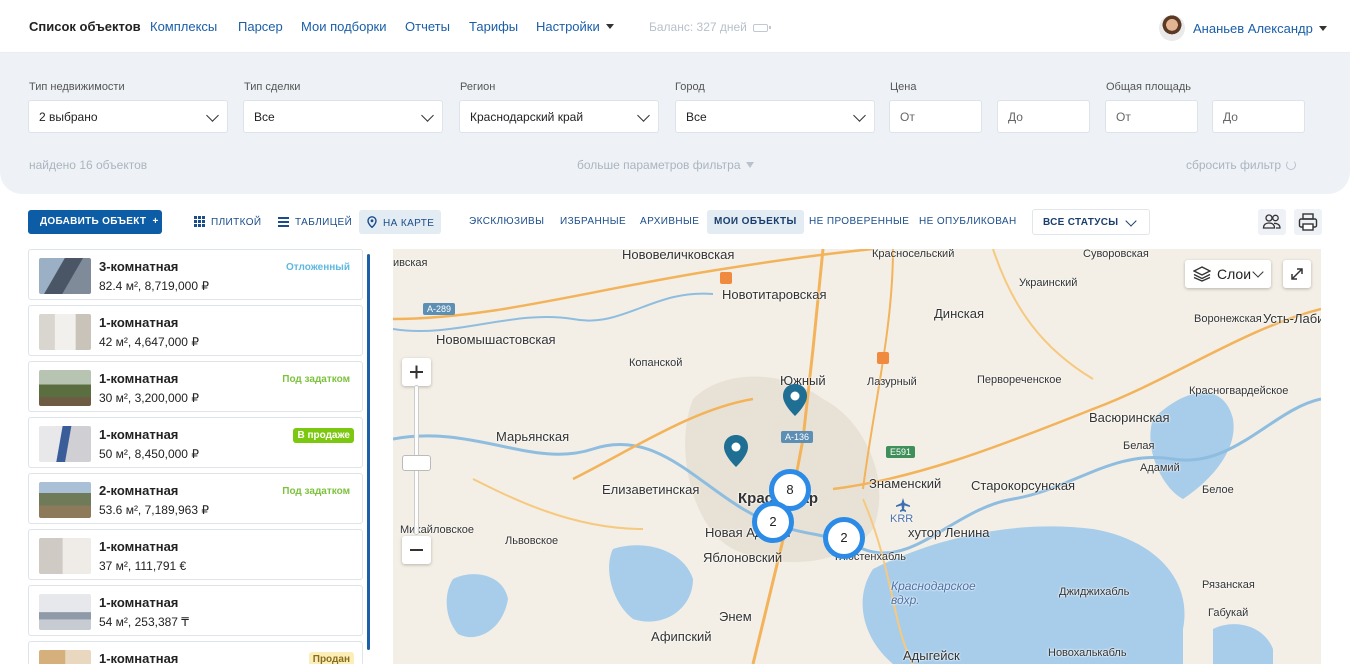 The height and width of the screenshot is (664, 1350). What do you see at coordinates (344, 26) in the screenshot?
I see `nav-my-selections: Мои подборки` at bounding box center [344, 26].